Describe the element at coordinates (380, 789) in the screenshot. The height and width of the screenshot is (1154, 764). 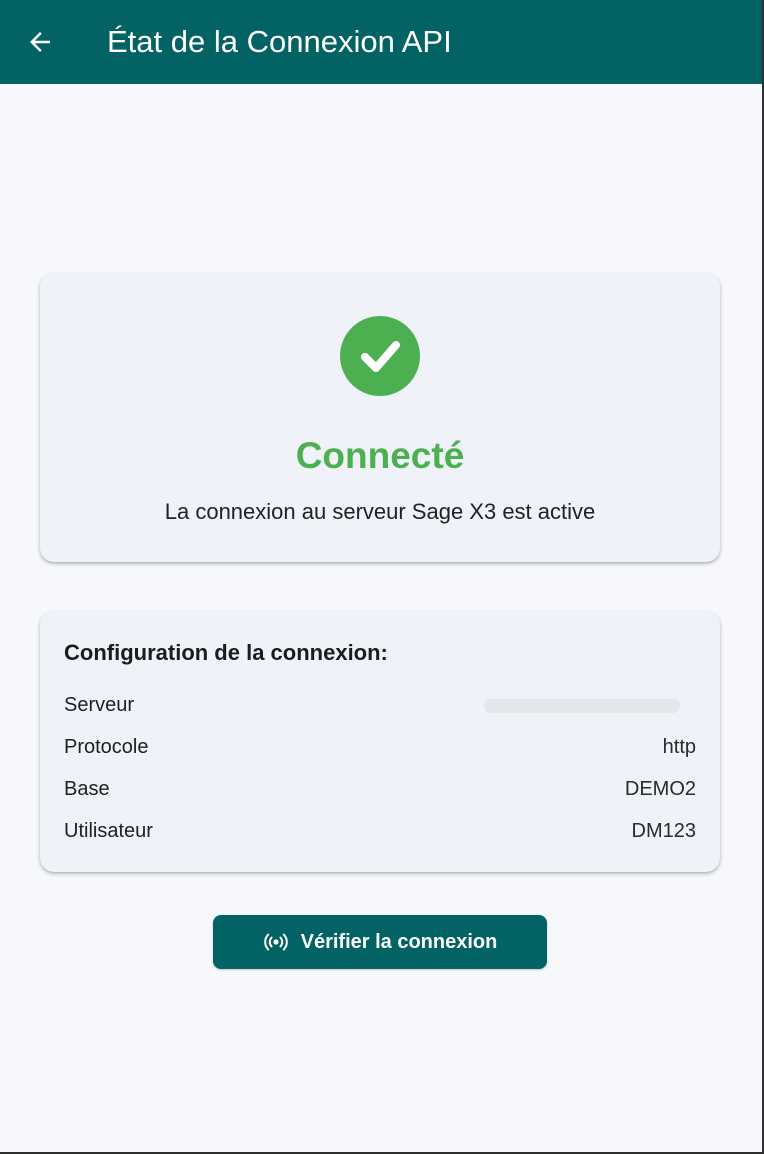
I see `config-row-database: Base DEMO2` at that location.